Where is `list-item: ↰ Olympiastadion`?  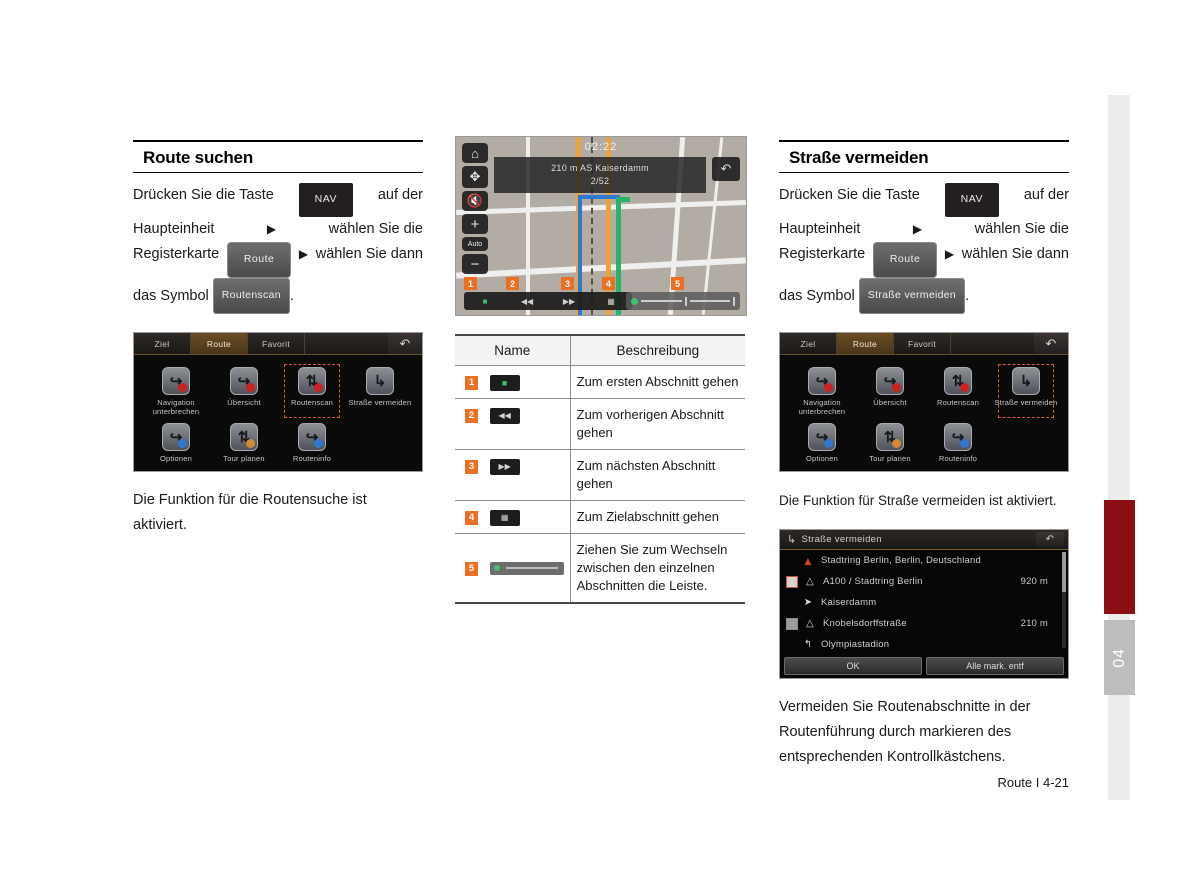 list-item: ↰ Olympiastadion is located at coordinates (924, 644).